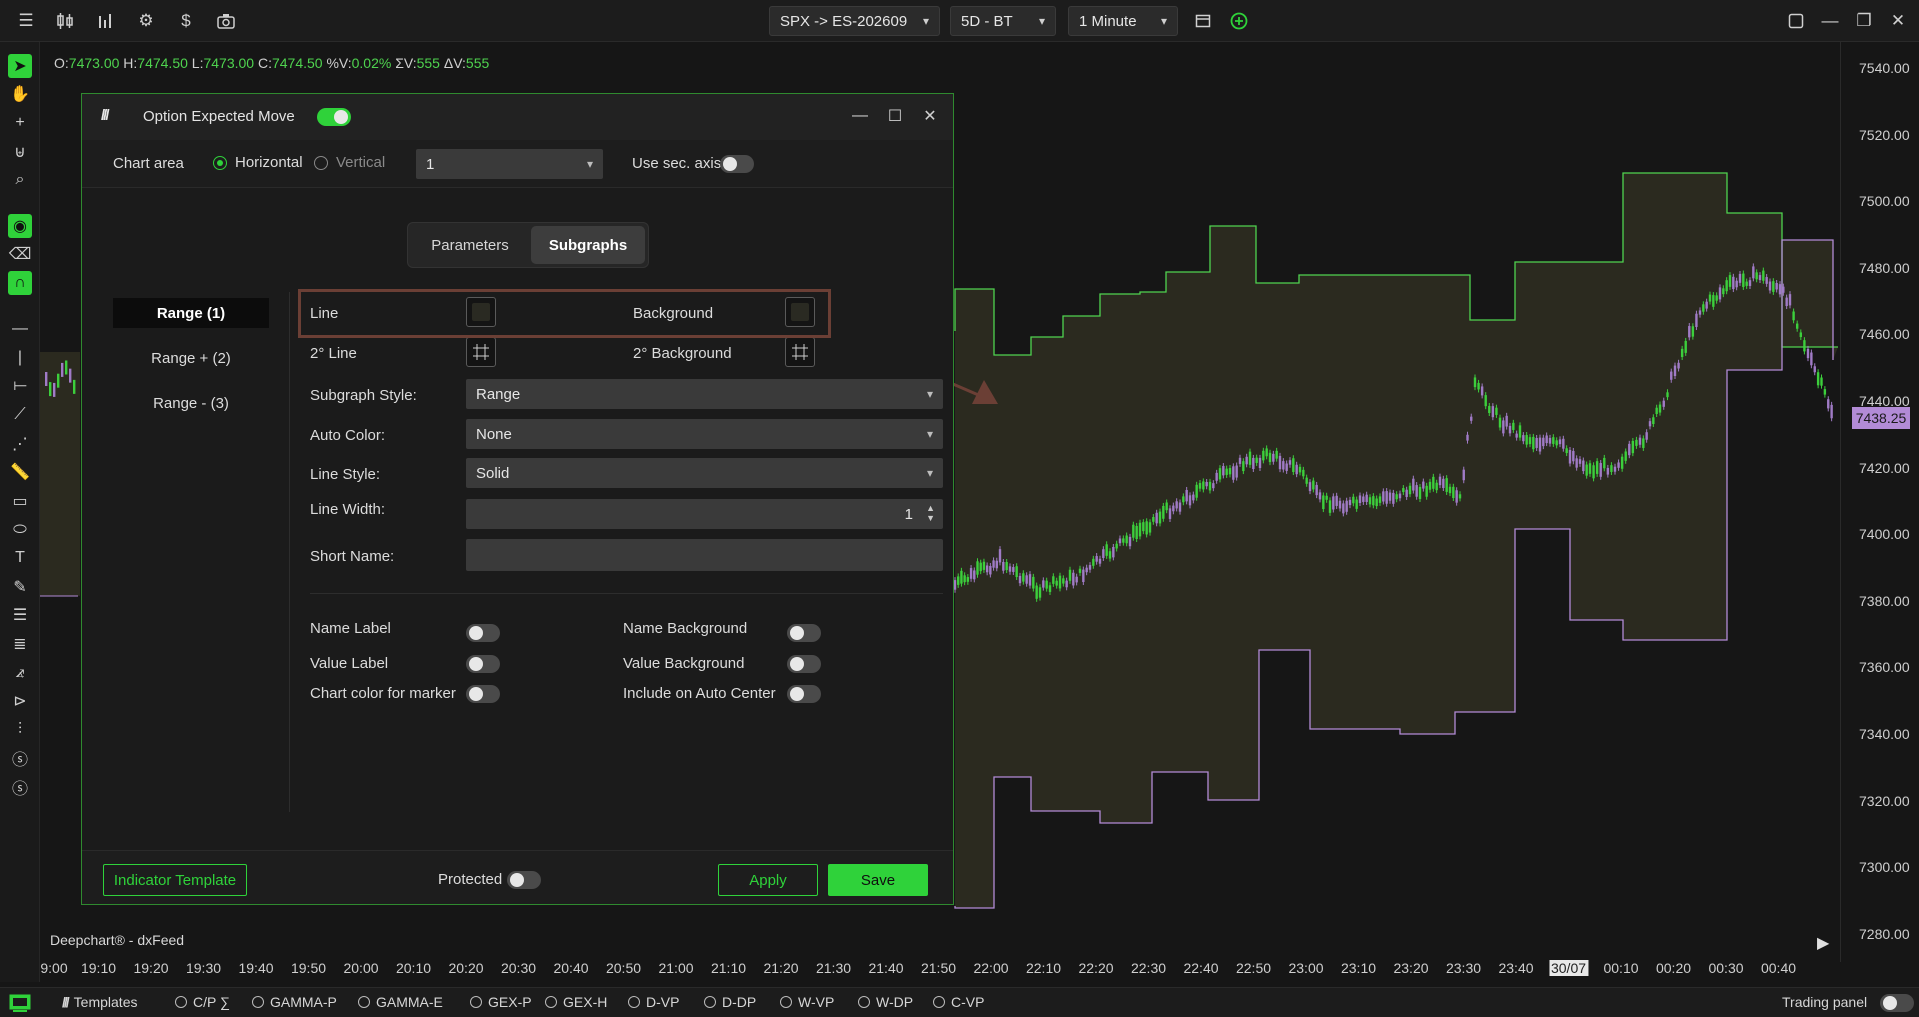 This screenshot has width=1919, height=1017. I want to click on templates-button: /// Templates, so click(99, 1002).